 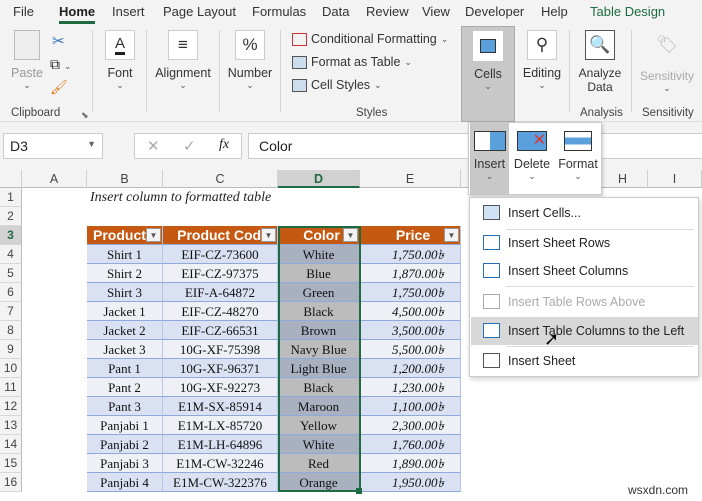 What do you see at coordinates (125, 406) in the screenshot?
I see `table-cell: Pant 3` at bounding box center [125, 406].